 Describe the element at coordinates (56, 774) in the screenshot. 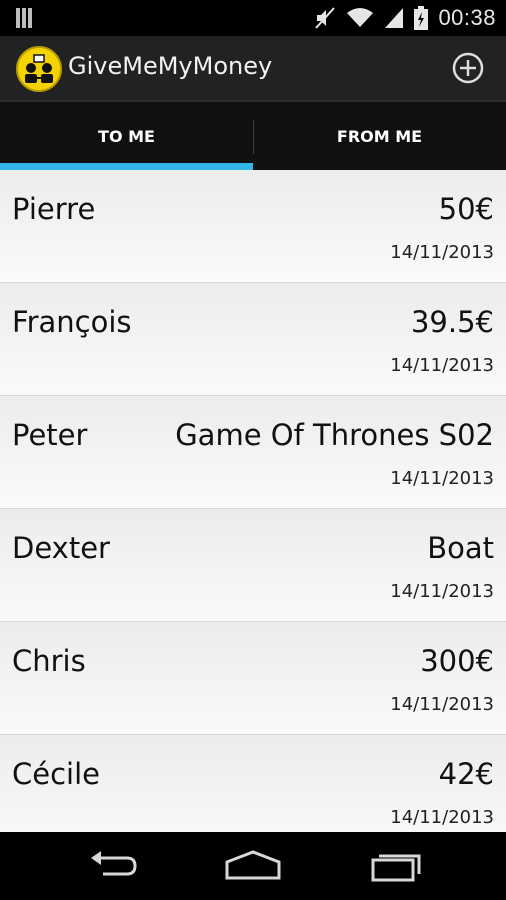

I see `person-name: Cécile` at that location.